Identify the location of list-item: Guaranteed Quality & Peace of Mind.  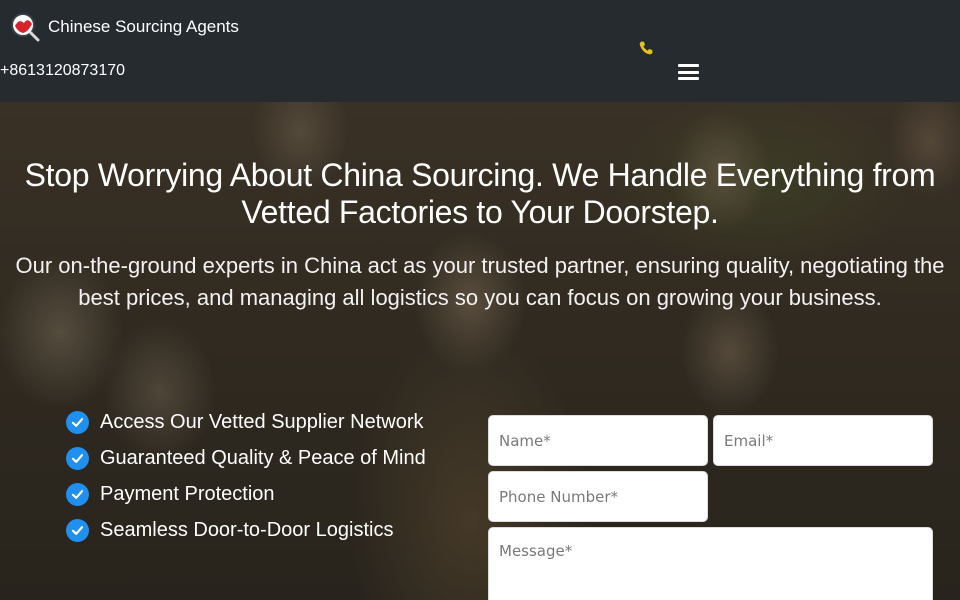
(246, 458).